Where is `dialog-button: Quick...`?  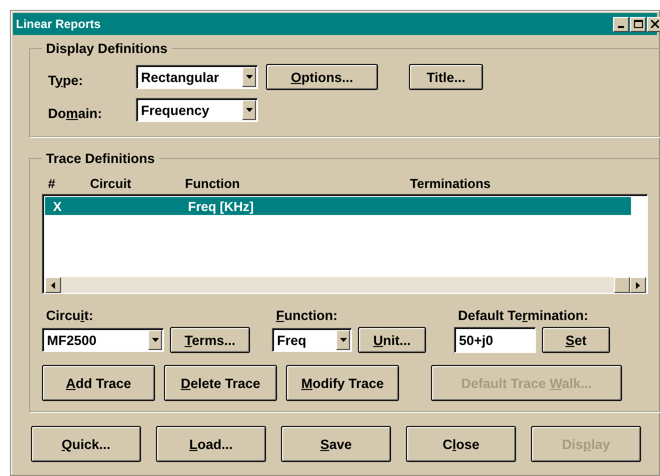 dialog-button: Quick... is located at coordinates (86, 444).